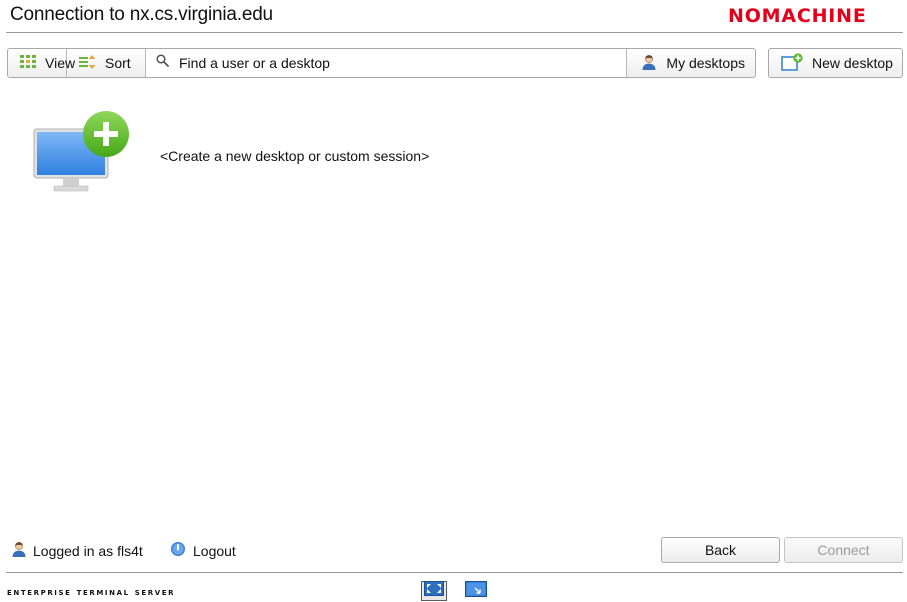 The image size is (907, 602). I want to click on fit-display-button, so click(434, 591).